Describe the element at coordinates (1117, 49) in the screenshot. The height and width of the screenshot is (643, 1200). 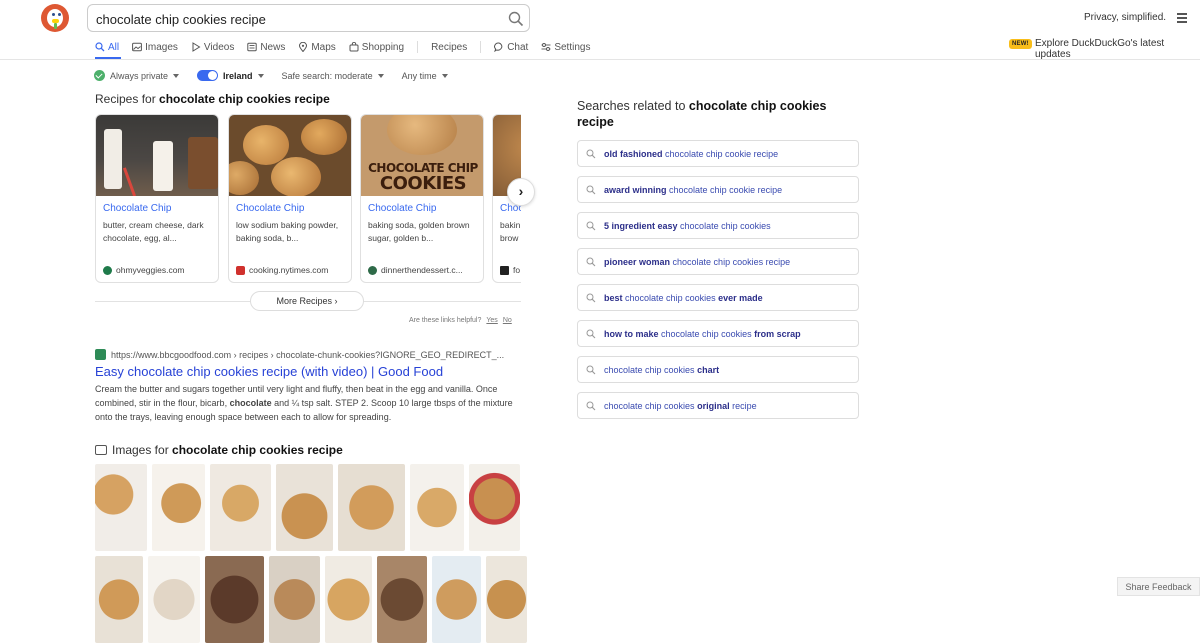
I see `explore-updates-link: Explore DuckDuckGo's latest updates` at that location.